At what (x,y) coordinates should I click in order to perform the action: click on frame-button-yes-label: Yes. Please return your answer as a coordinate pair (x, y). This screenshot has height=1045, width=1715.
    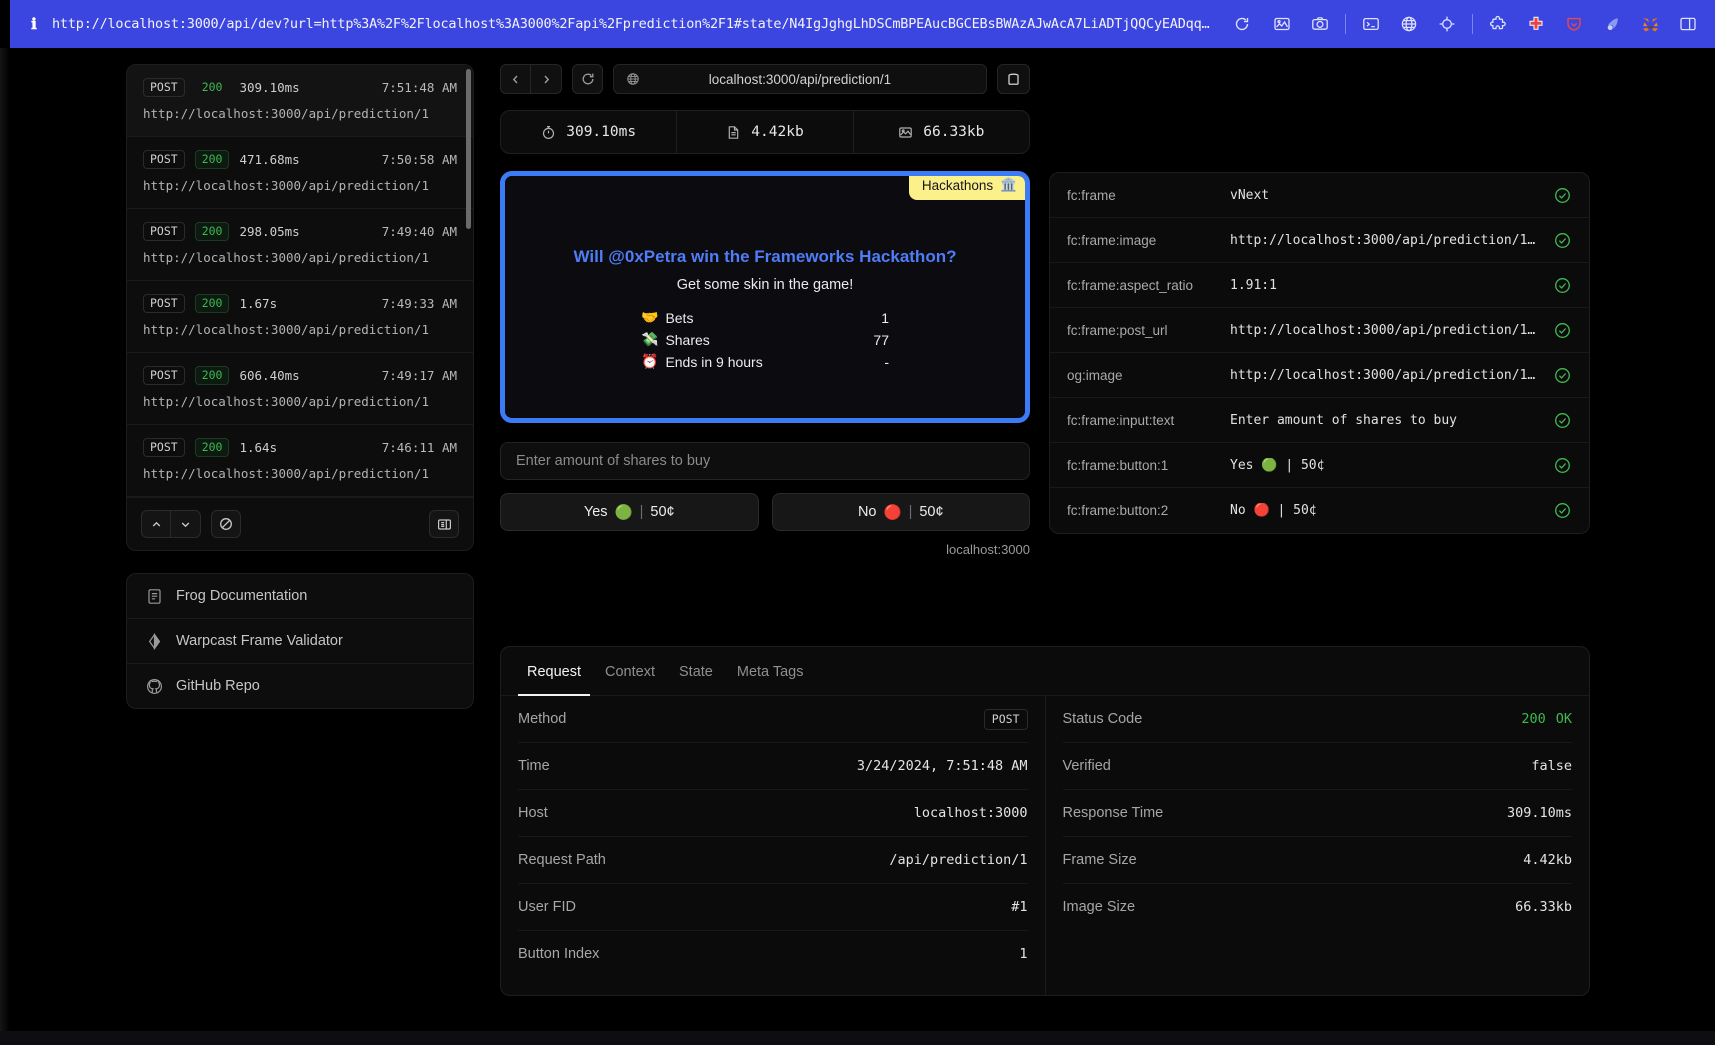
    Looking at the image, I should click on (595, 512).